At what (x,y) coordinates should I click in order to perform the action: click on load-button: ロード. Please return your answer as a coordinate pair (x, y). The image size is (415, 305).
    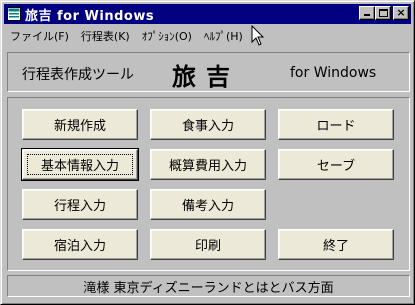
    Looking at the image, I should click on (336, 124).